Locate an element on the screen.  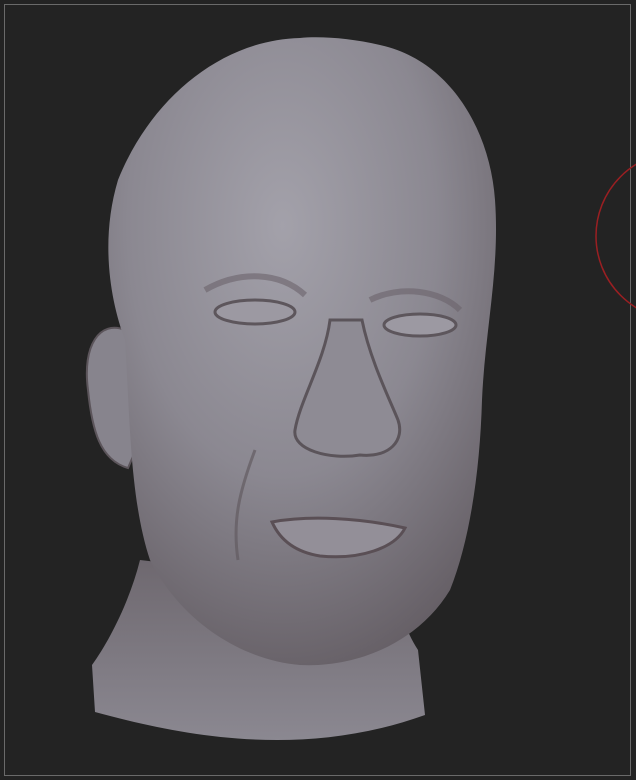
right-eye is located at coordinates (420, 325).